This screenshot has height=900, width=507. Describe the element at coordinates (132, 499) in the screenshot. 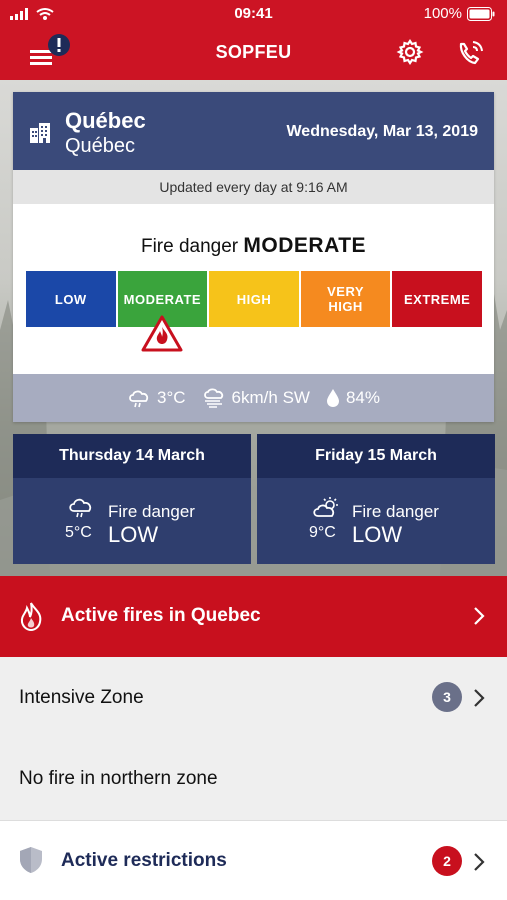

I see `forecast-card-day1: Thursday 14 March 5°C Fire danger LOW` at that location.